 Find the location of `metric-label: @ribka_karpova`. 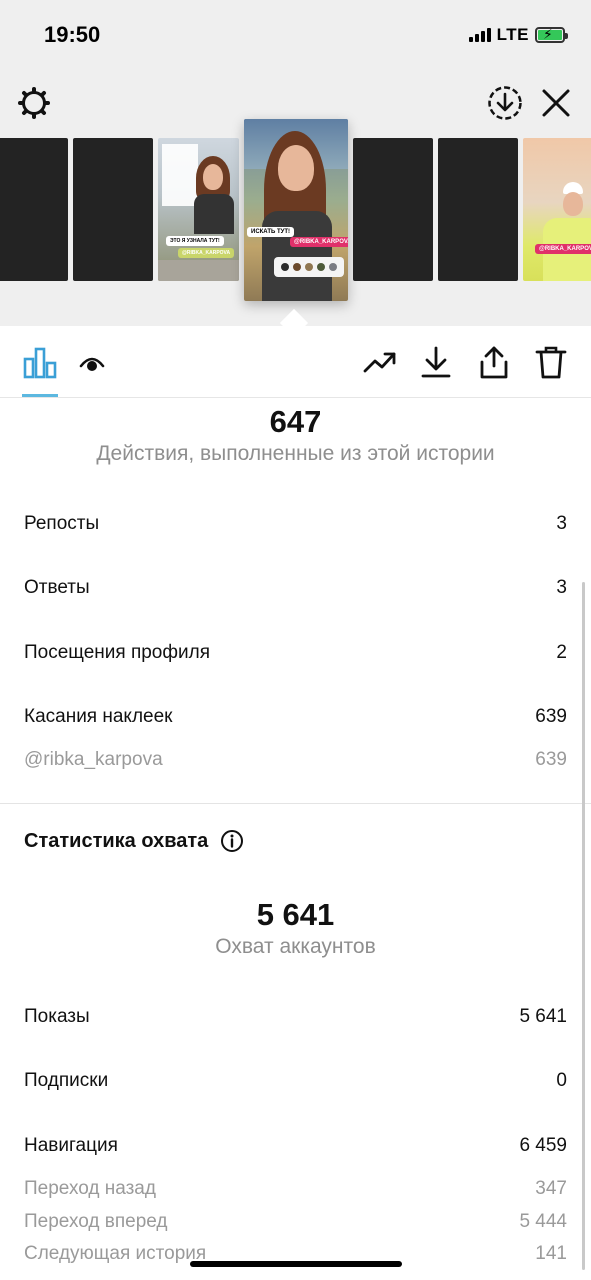

metric-label: @ribka_karpova is located at coordinates (93, 759).